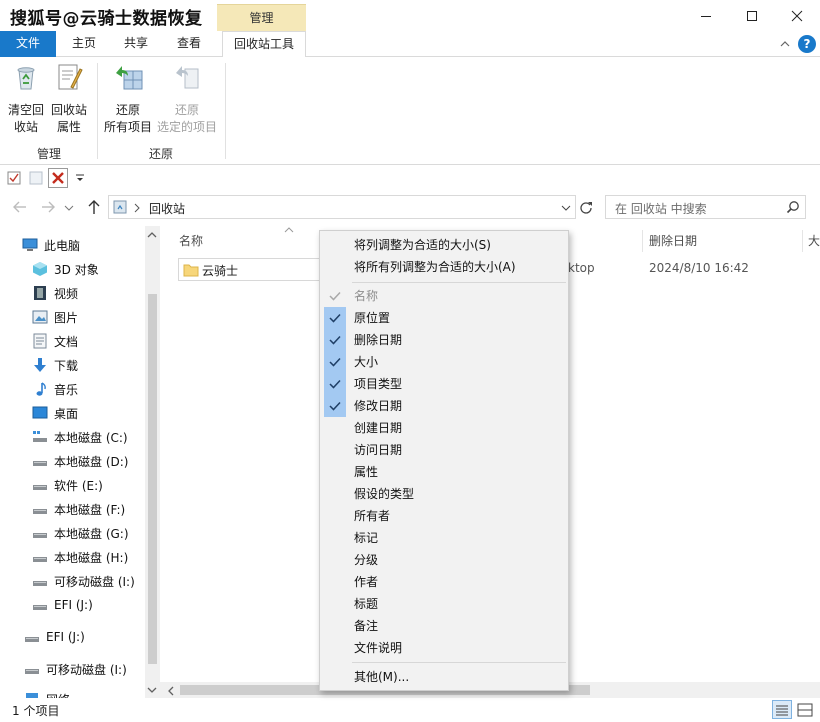 This screenshot has height=722, width=820. What do you see at coordinates (264, 44) in the screenshot?
I see `tab-recycle-bin-tools: 回收站工具` at bounding box center [264, 44].